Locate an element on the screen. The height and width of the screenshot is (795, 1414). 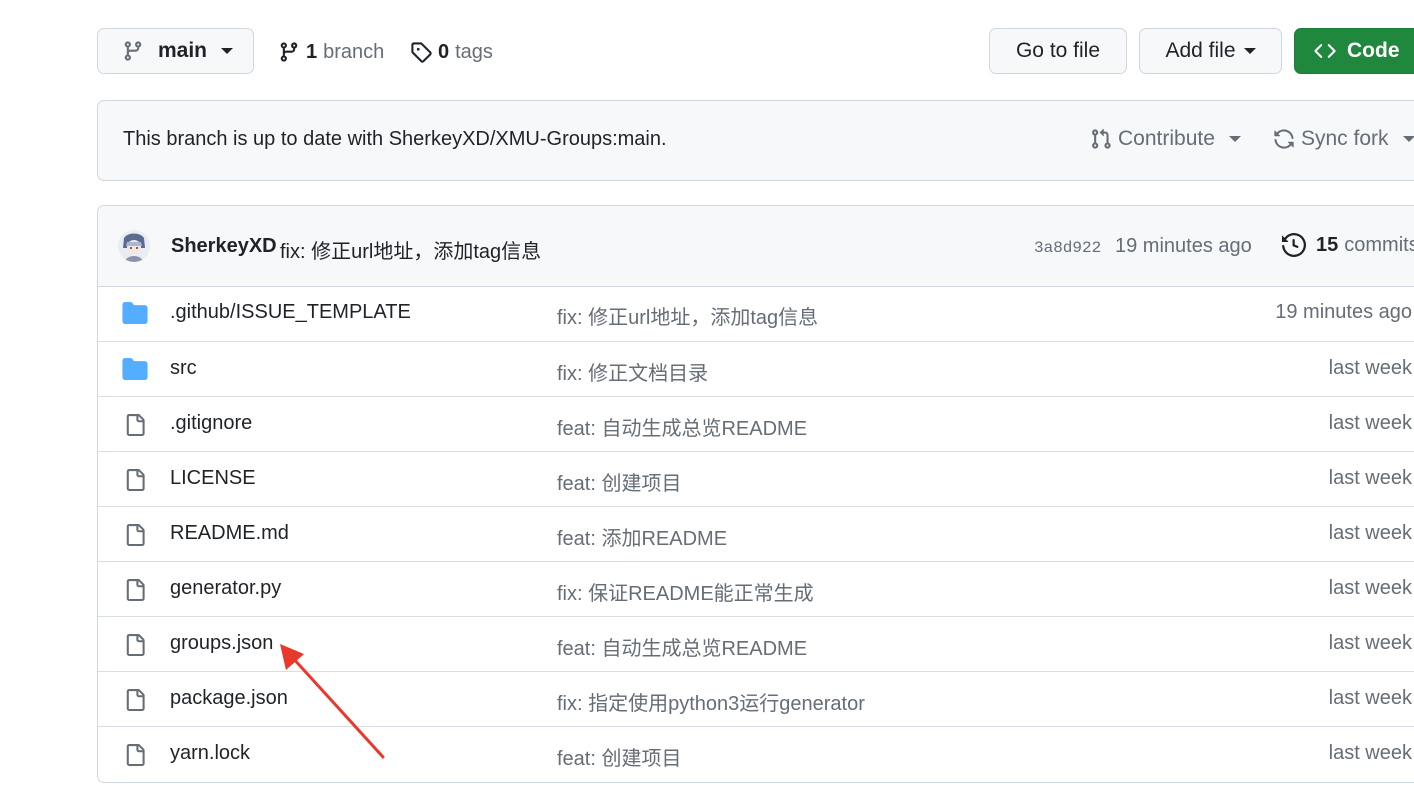
file-name-link: src is located at coordinates (183, 368).